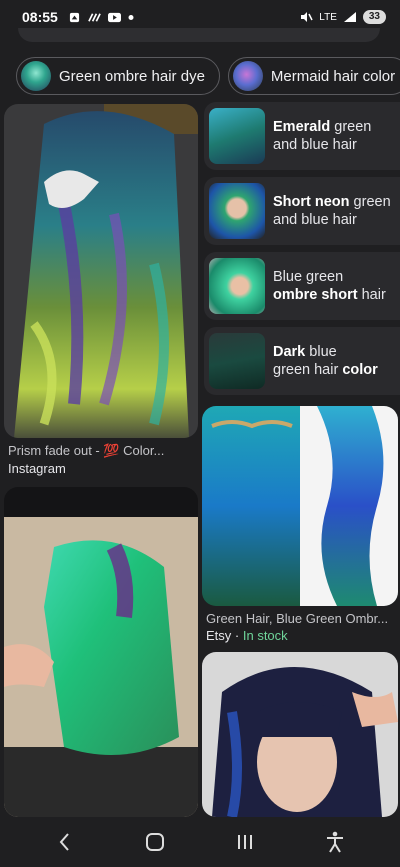 This screenshot has width=400, height=867. What do you see at coordinates (329, 286) in the screenshot?
I see `related-label: Blue green ombre short hair` at bounding box center [329, 286].